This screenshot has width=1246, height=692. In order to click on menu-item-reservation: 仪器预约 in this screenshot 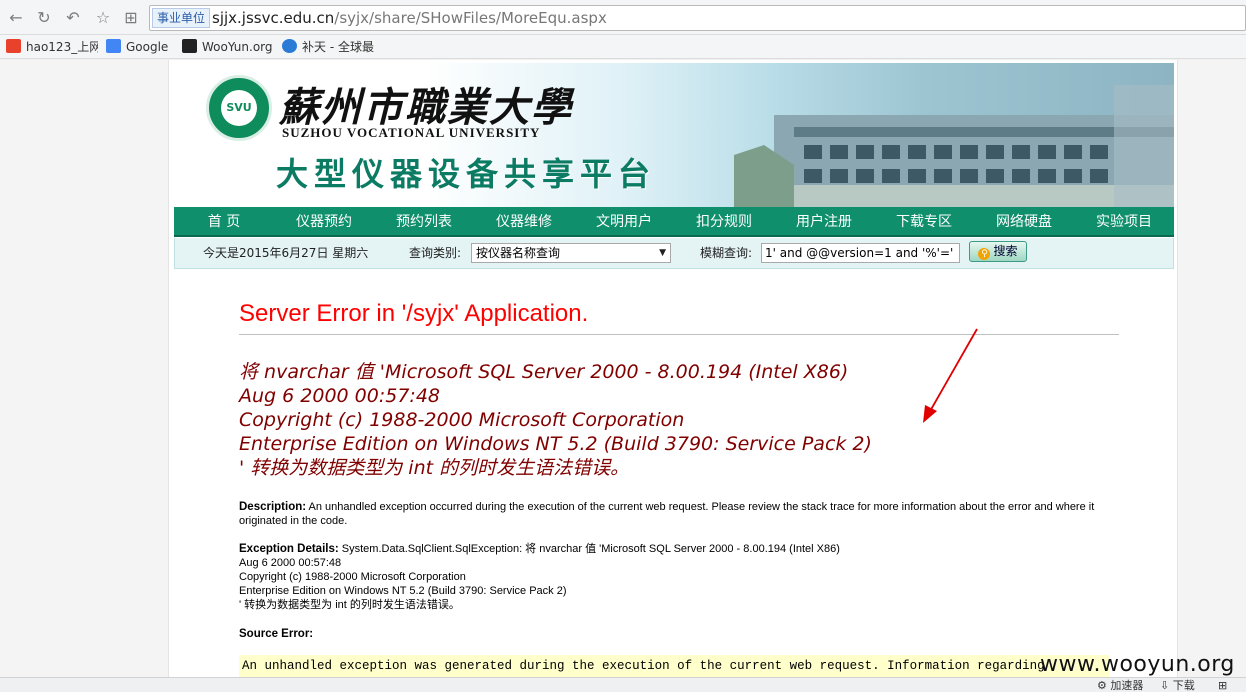, I will do `click(324, 221)`.